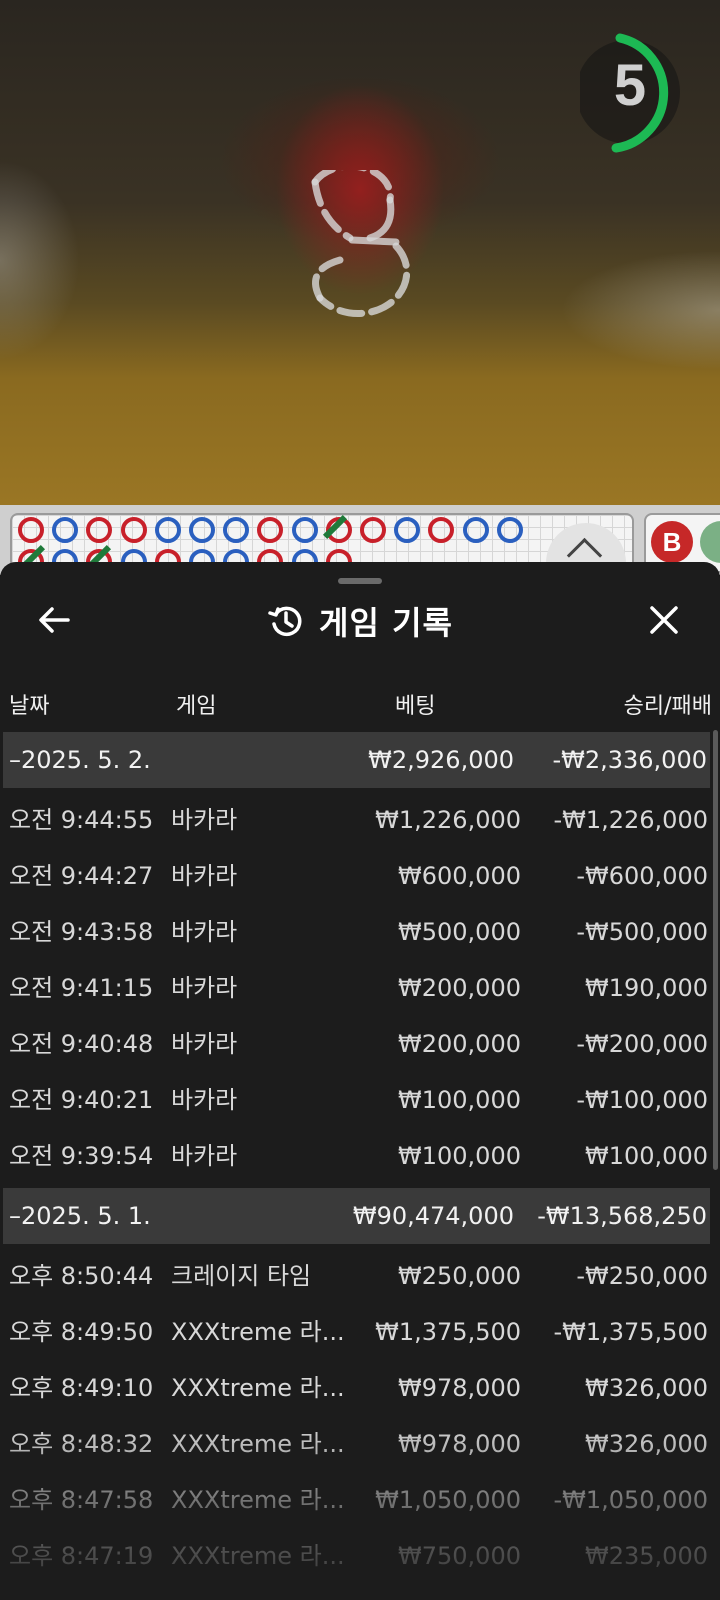 The image size is (720, 1600). What do you see at coordinates (630, 1332) in the screenshot?
I see `row-result: -₩1,375,500` at bounding box center [630, 1332].